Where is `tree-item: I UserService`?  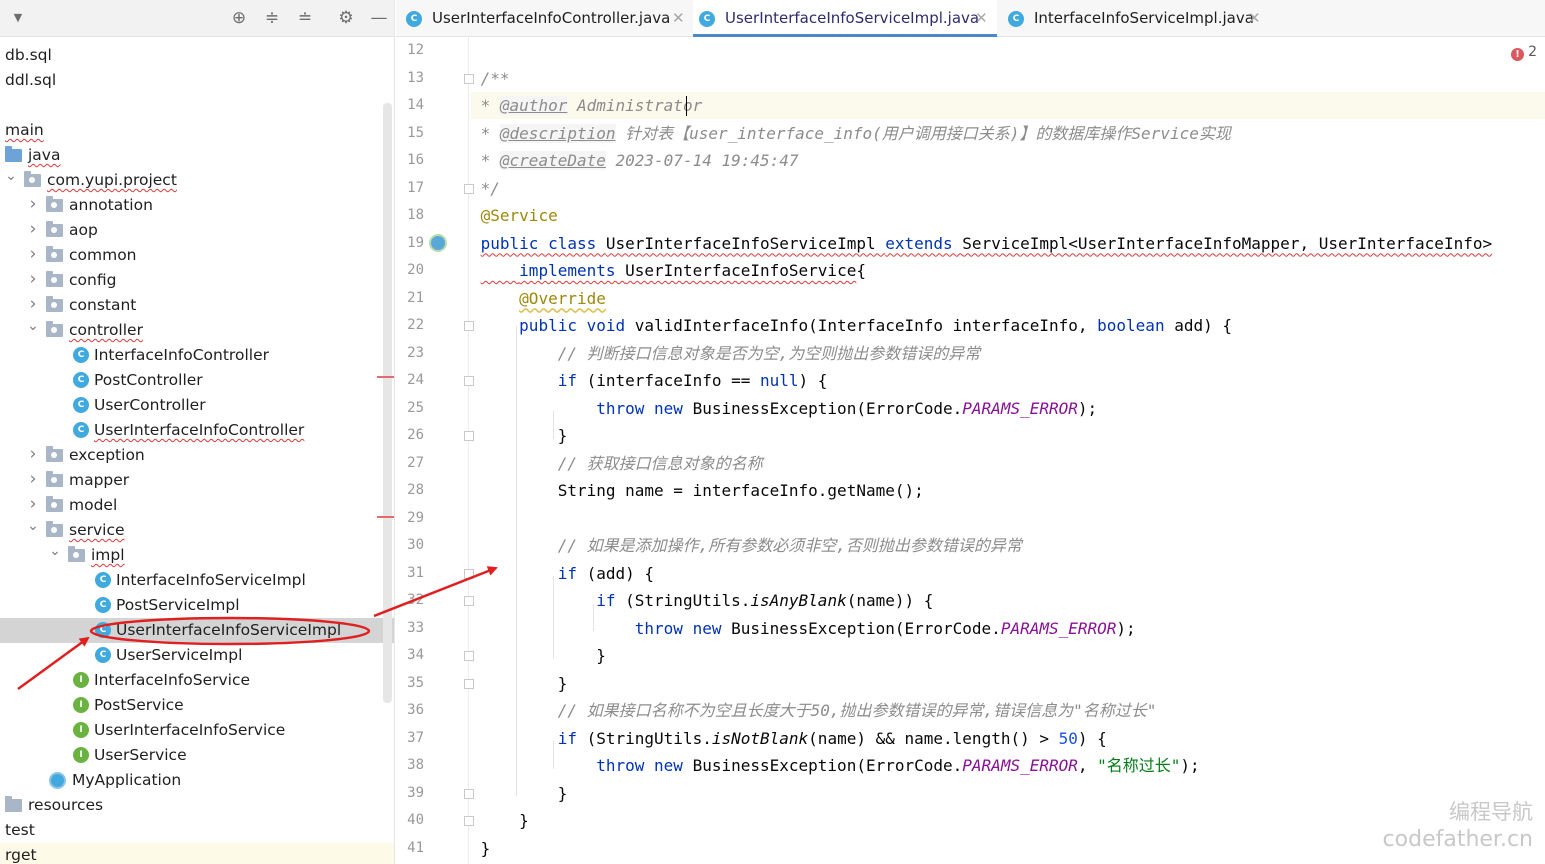 tree-item: I UserService is located at coordinates (197, 755).